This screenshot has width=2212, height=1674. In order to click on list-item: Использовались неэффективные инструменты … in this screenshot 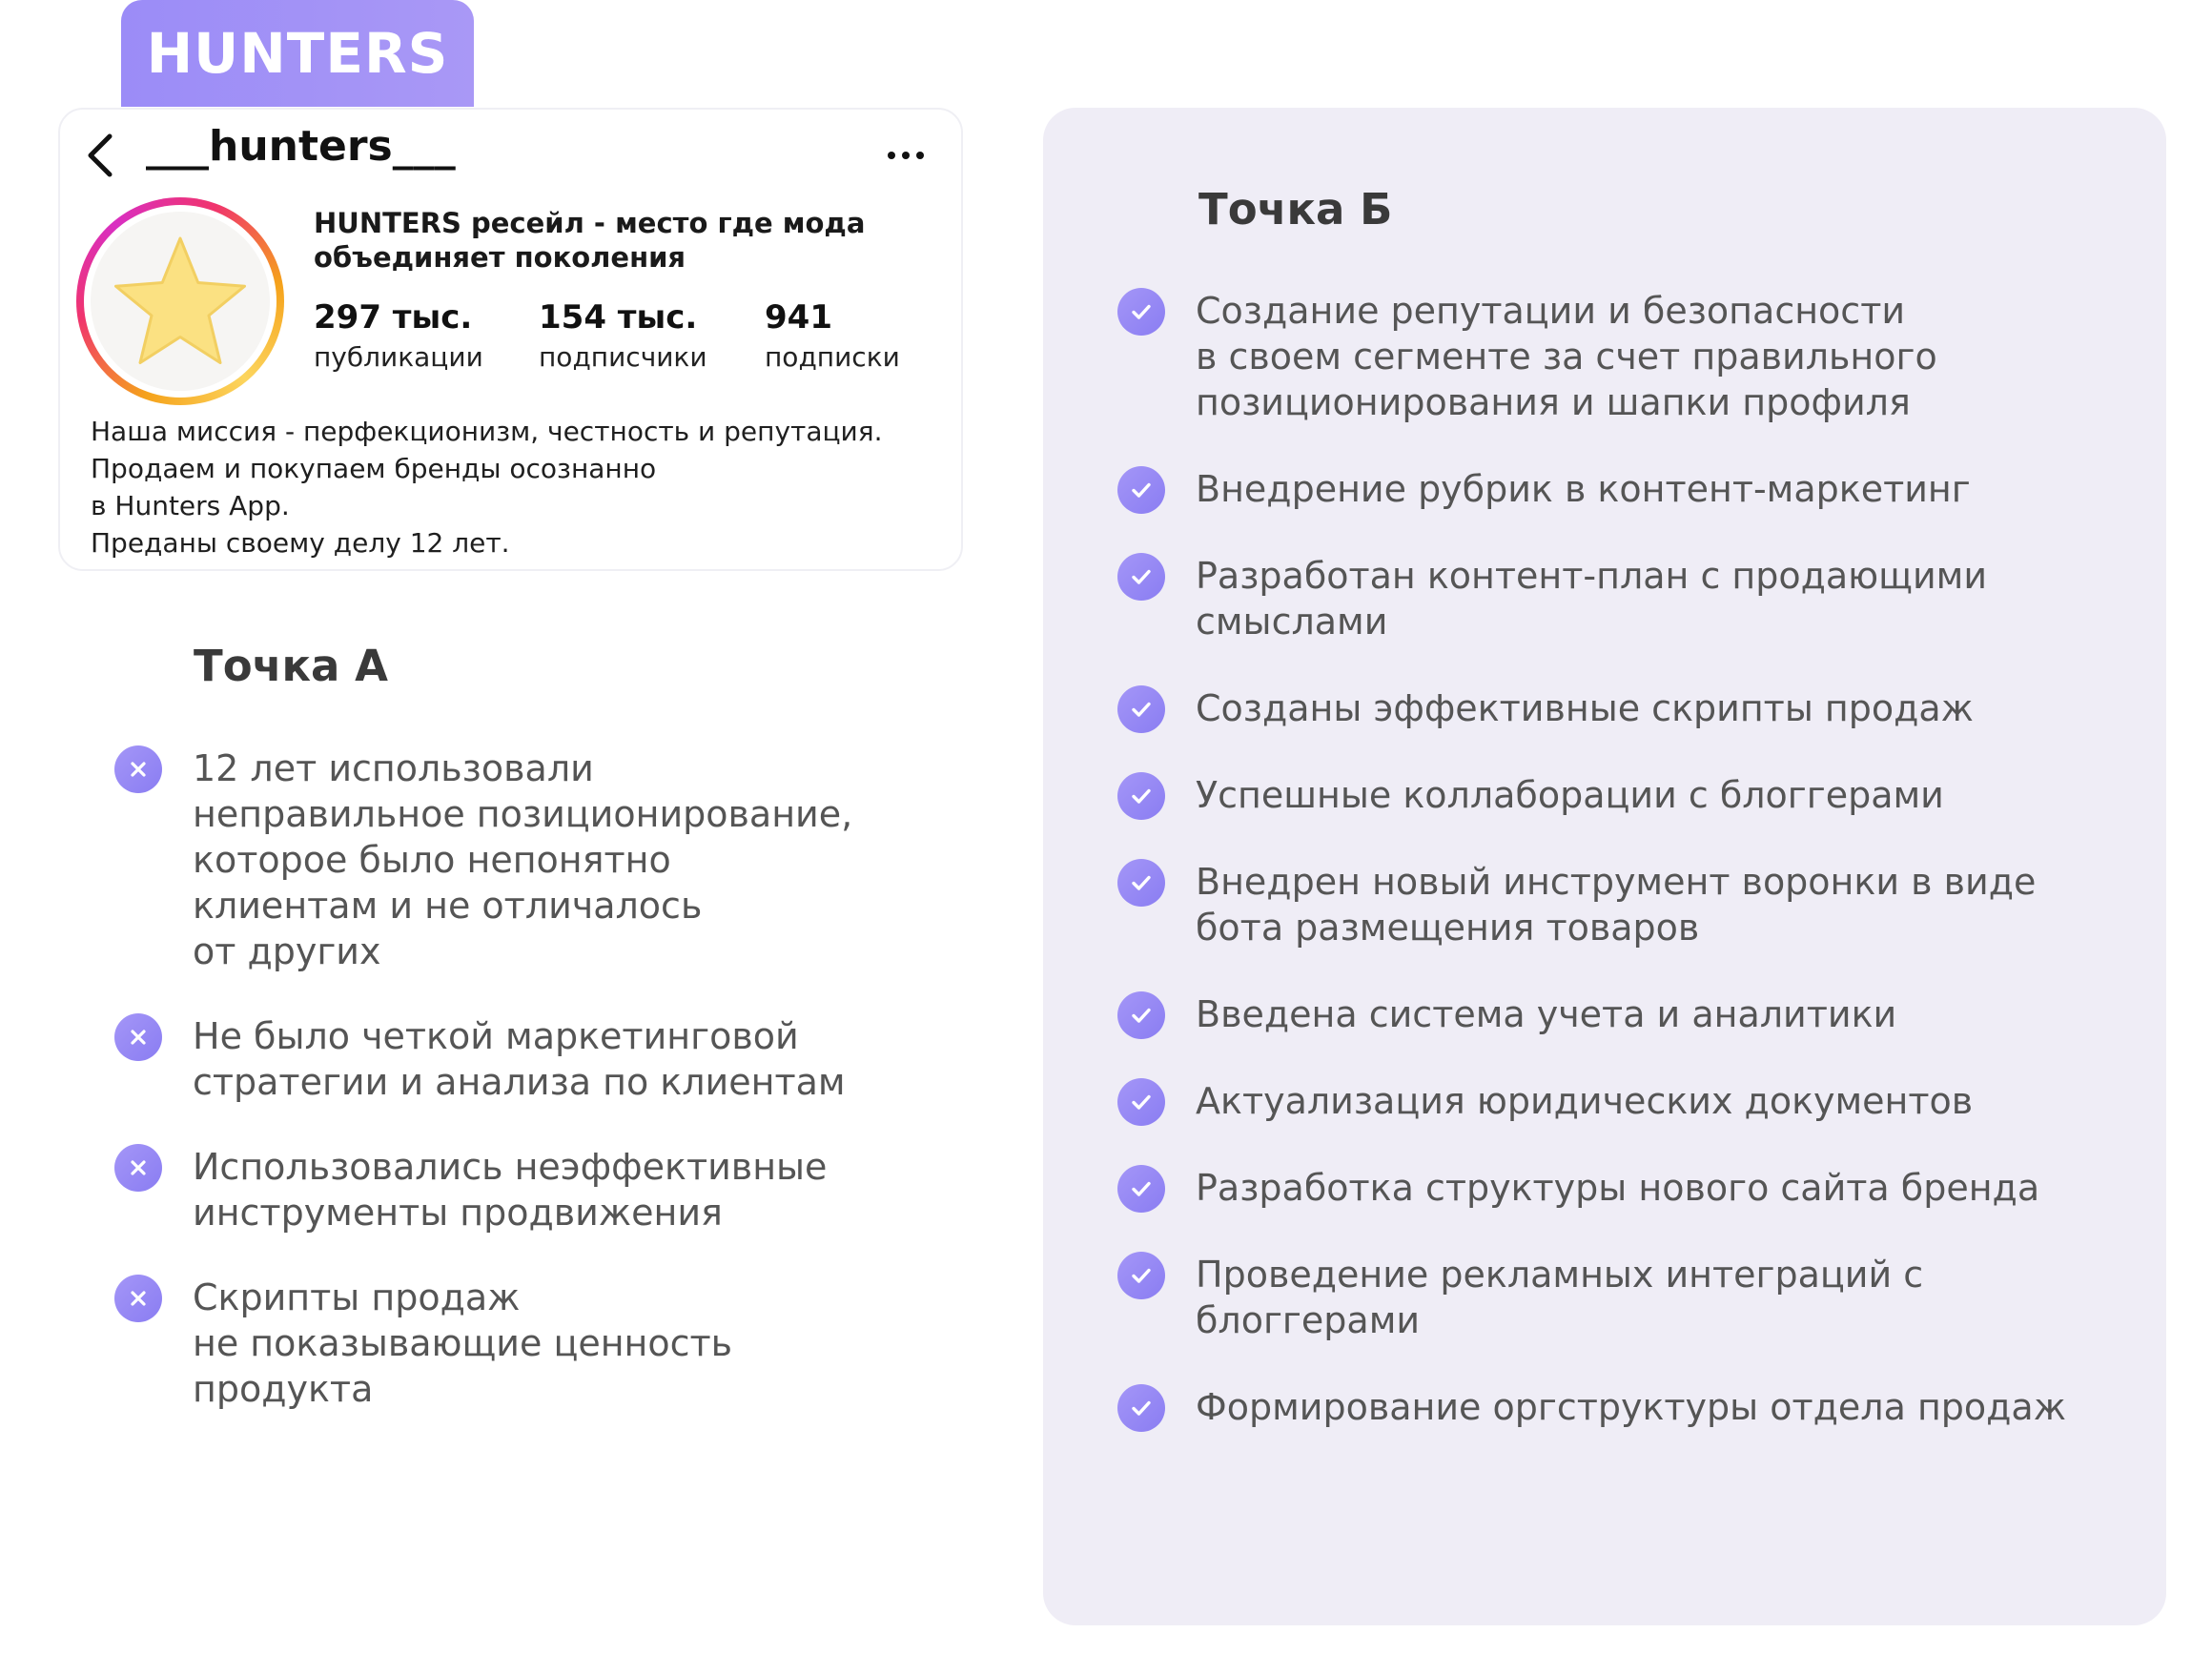, I will do `click(524, 1189)`.